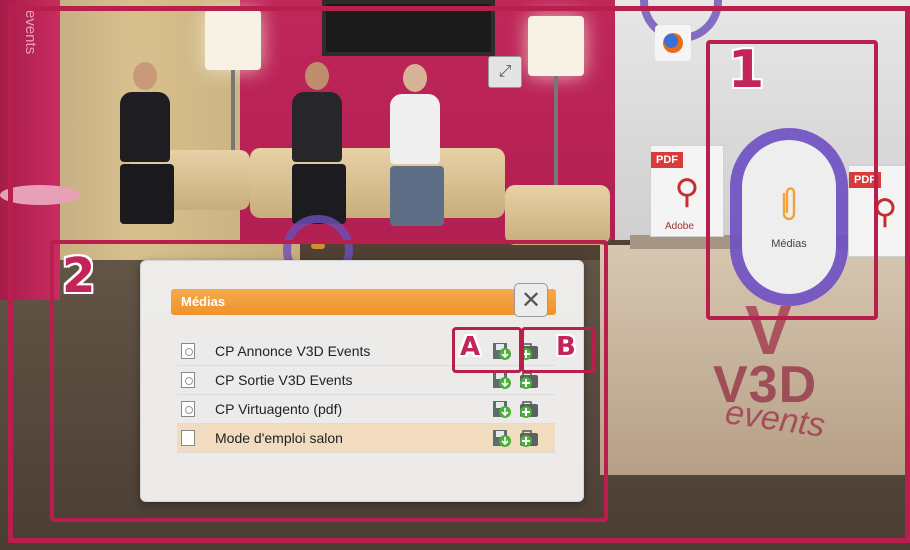 Image resolution: width=910 pixels, height=550 pixels. Describe the element at coordinates (746, 70) in the screenshot. I see `annotation-label-1: 1` at that location.